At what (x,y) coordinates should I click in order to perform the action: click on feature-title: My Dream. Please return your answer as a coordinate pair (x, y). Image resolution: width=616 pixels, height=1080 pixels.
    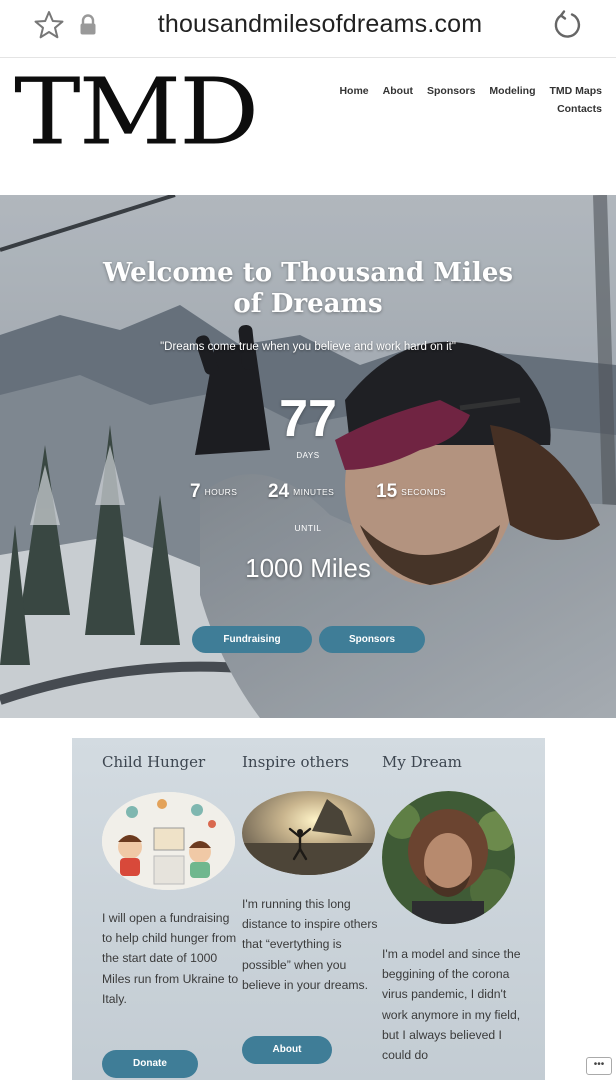
    Looking at the image, I should click on (422, 762).